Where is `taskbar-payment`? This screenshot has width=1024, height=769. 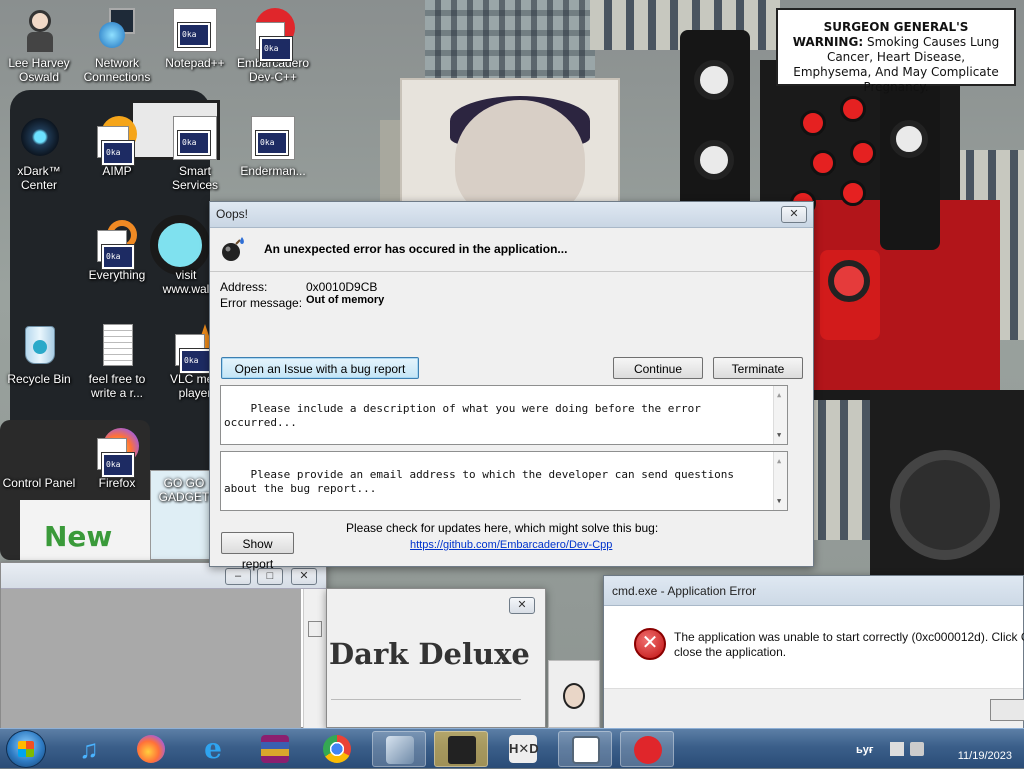
taskbar-payment is located at coordinates (461, 749).